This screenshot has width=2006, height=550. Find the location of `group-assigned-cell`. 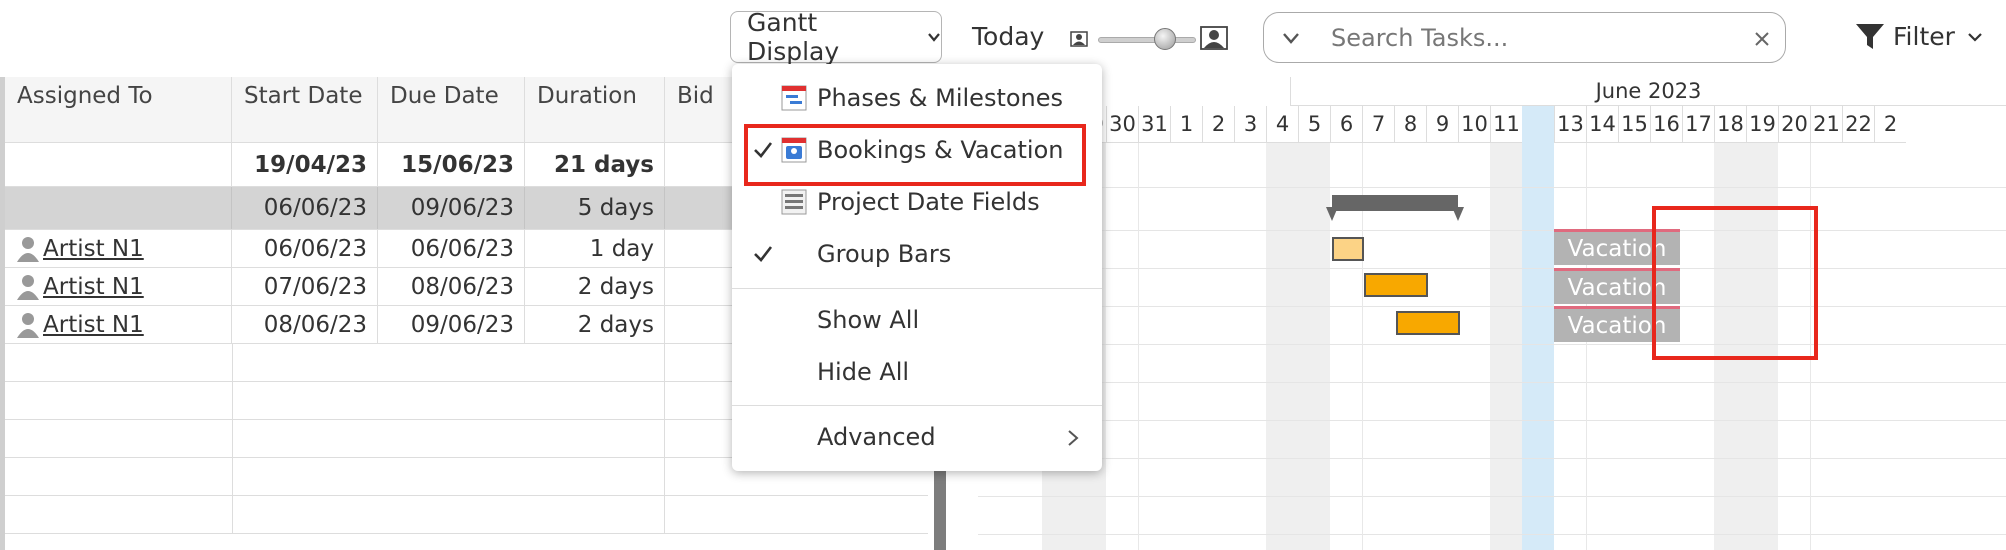

group-assigned-cell is located at coordinates (118, 208).